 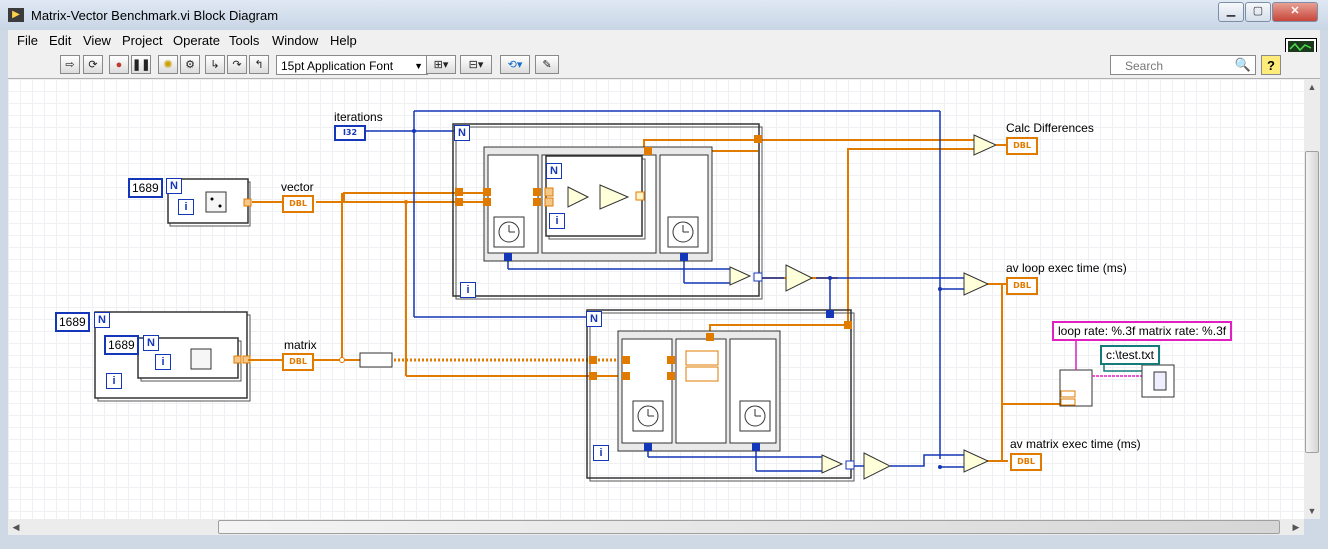 I want to click on matrix-inner-n-terminal: N, so click(x=151, y=343).